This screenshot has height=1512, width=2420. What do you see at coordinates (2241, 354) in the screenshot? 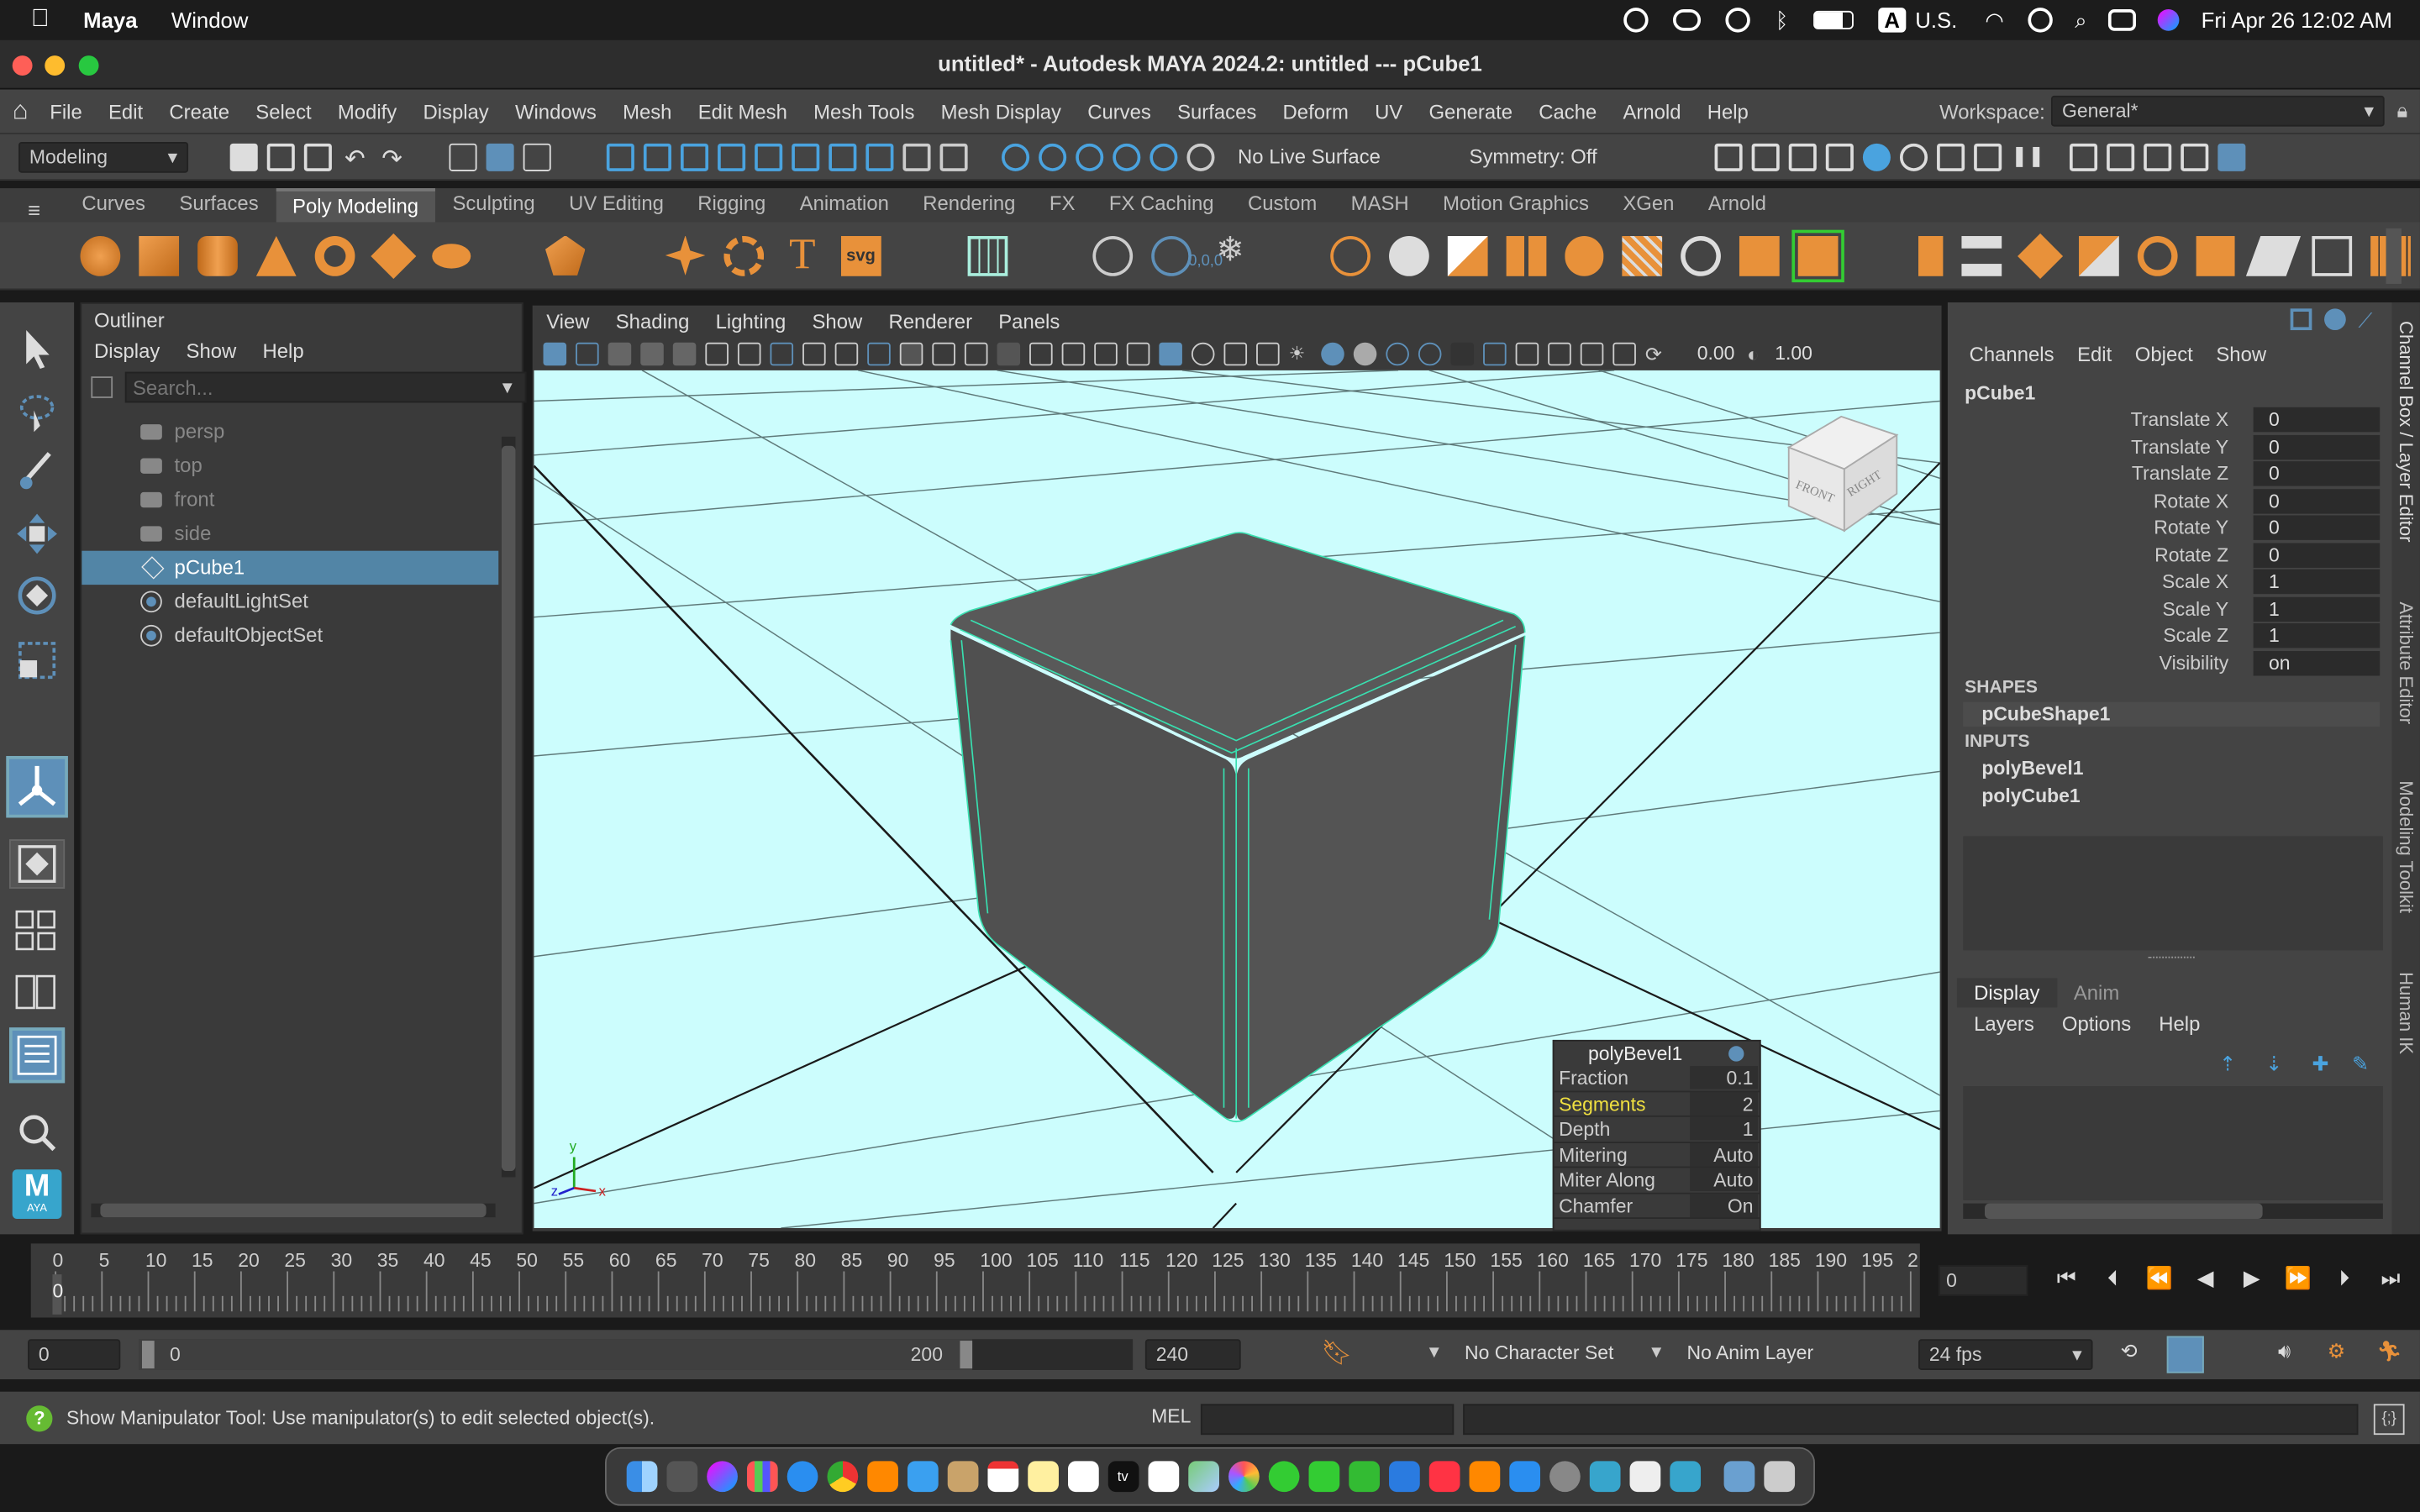
I see `channel-box-menu-show: Show` at bounding box center [2241, 354].